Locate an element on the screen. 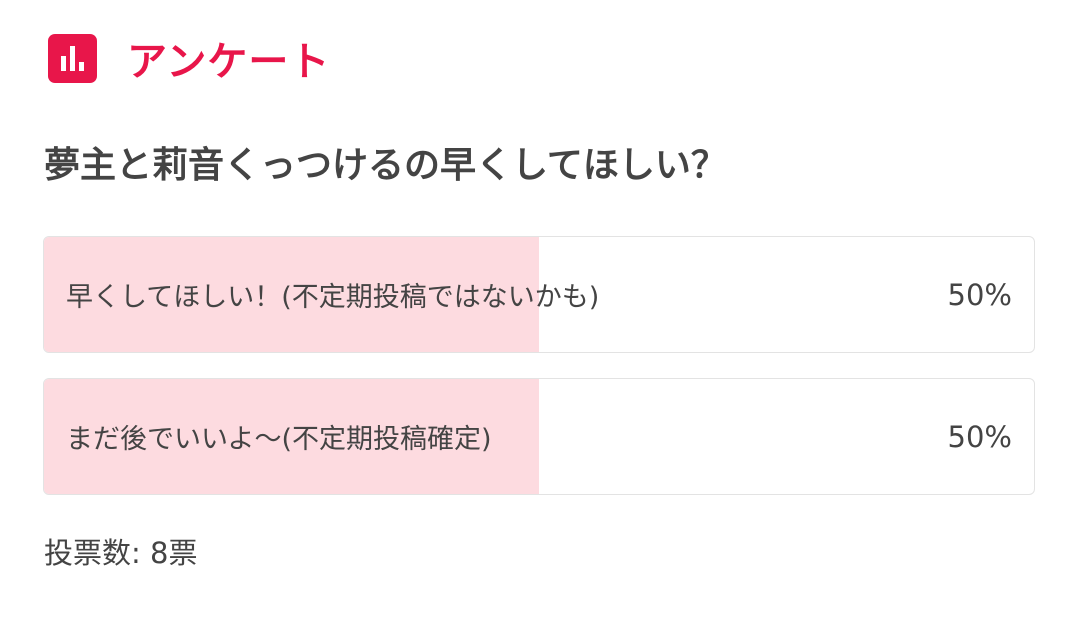  vote-count: 投票数: 8票 is located at coordinates (121, 553).